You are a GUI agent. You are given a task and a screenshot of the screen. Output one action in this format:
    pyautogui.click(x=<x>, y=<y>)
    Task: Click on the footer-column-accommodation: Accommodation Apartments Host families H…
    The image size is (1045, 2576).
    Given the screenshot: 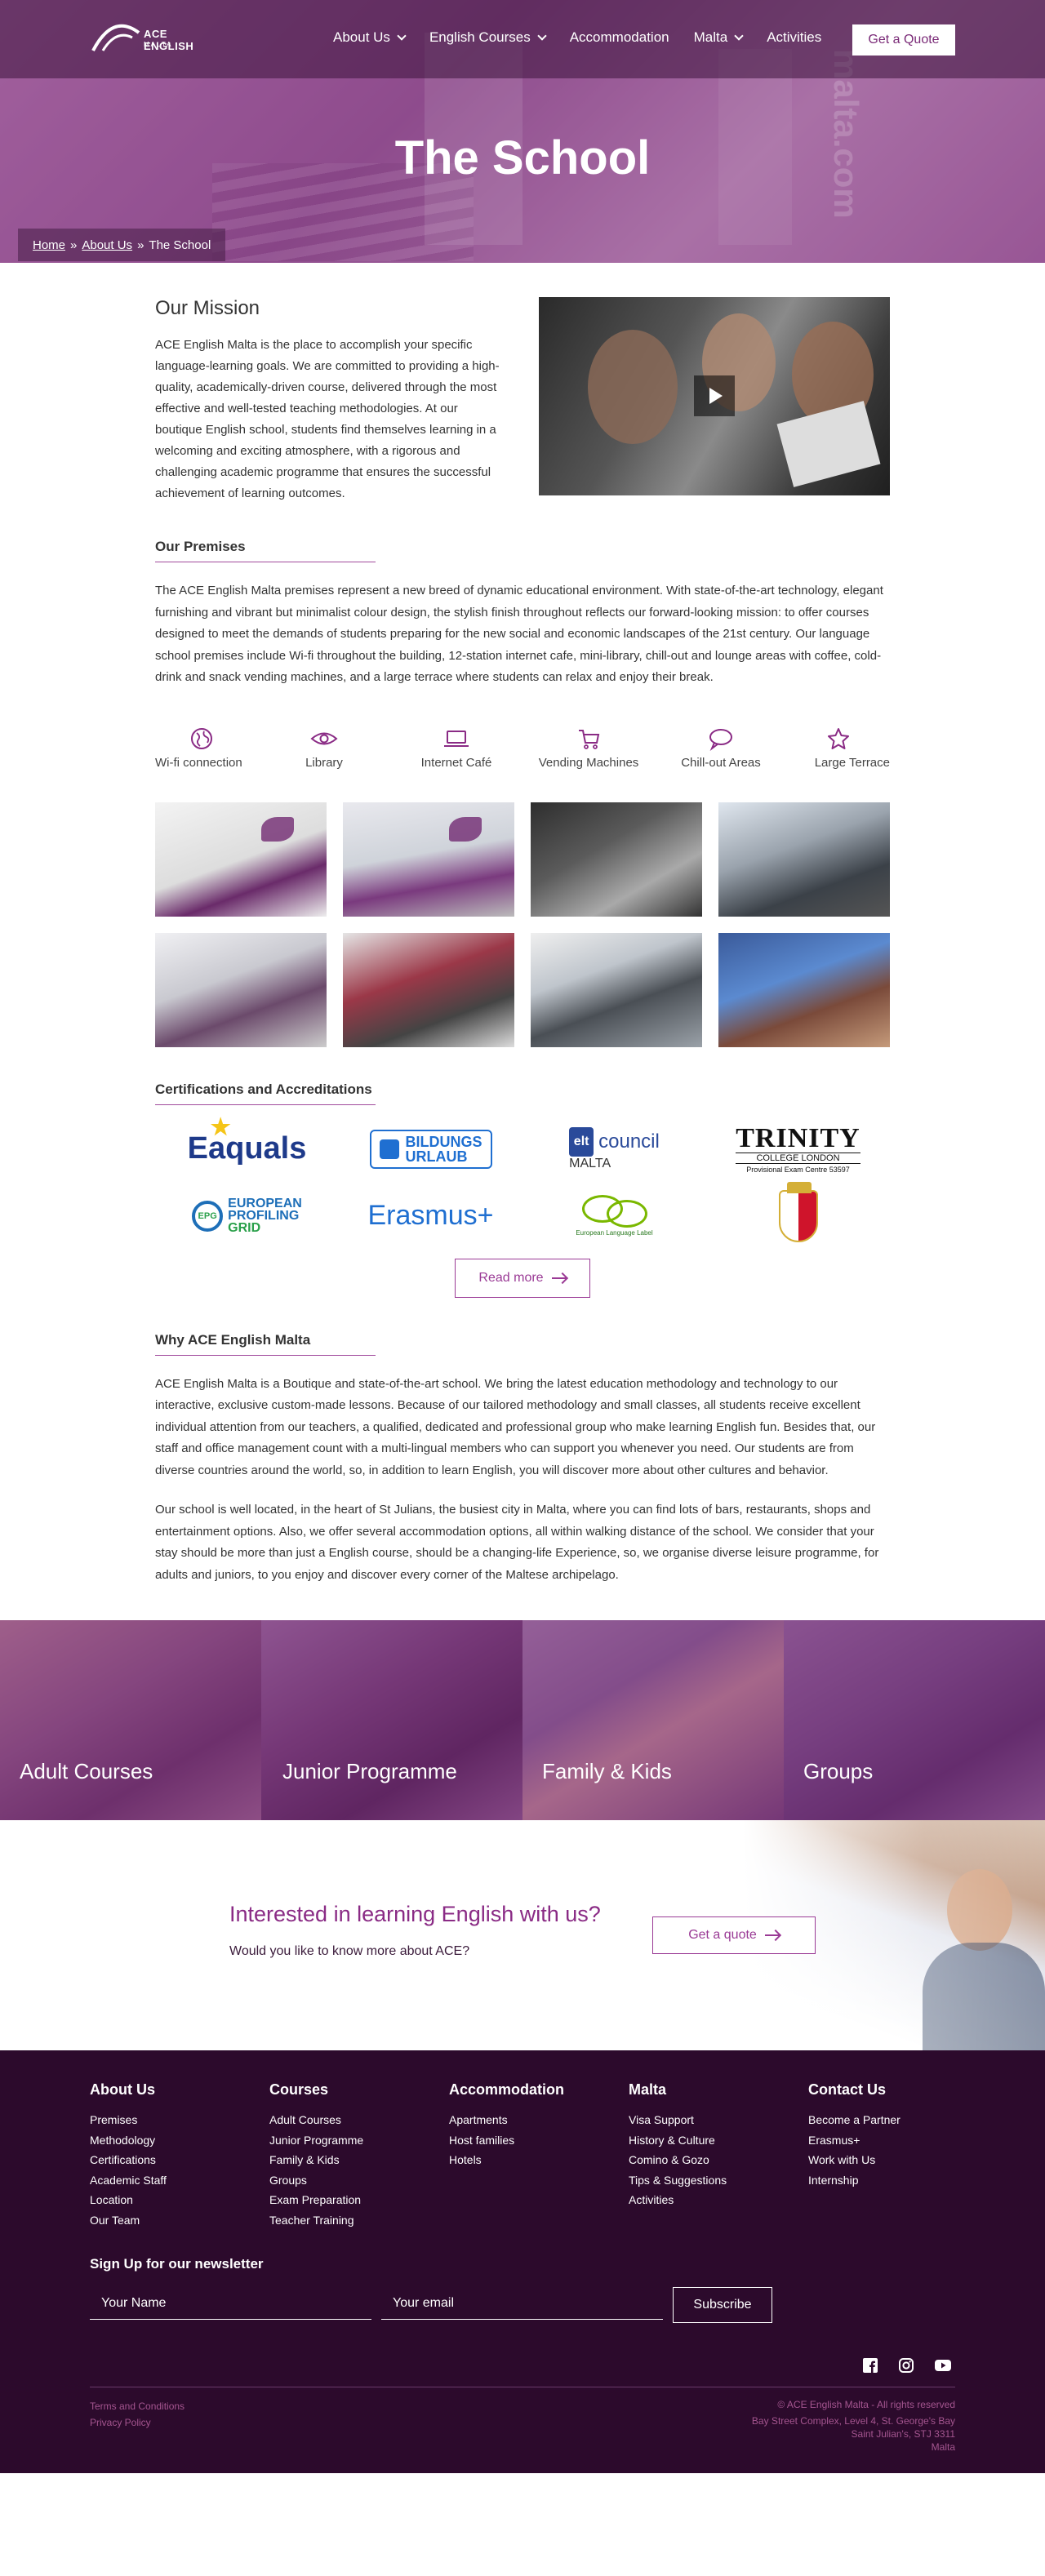 What is the action you would take?
    pyautogui.click(x=539, y=2156)
    